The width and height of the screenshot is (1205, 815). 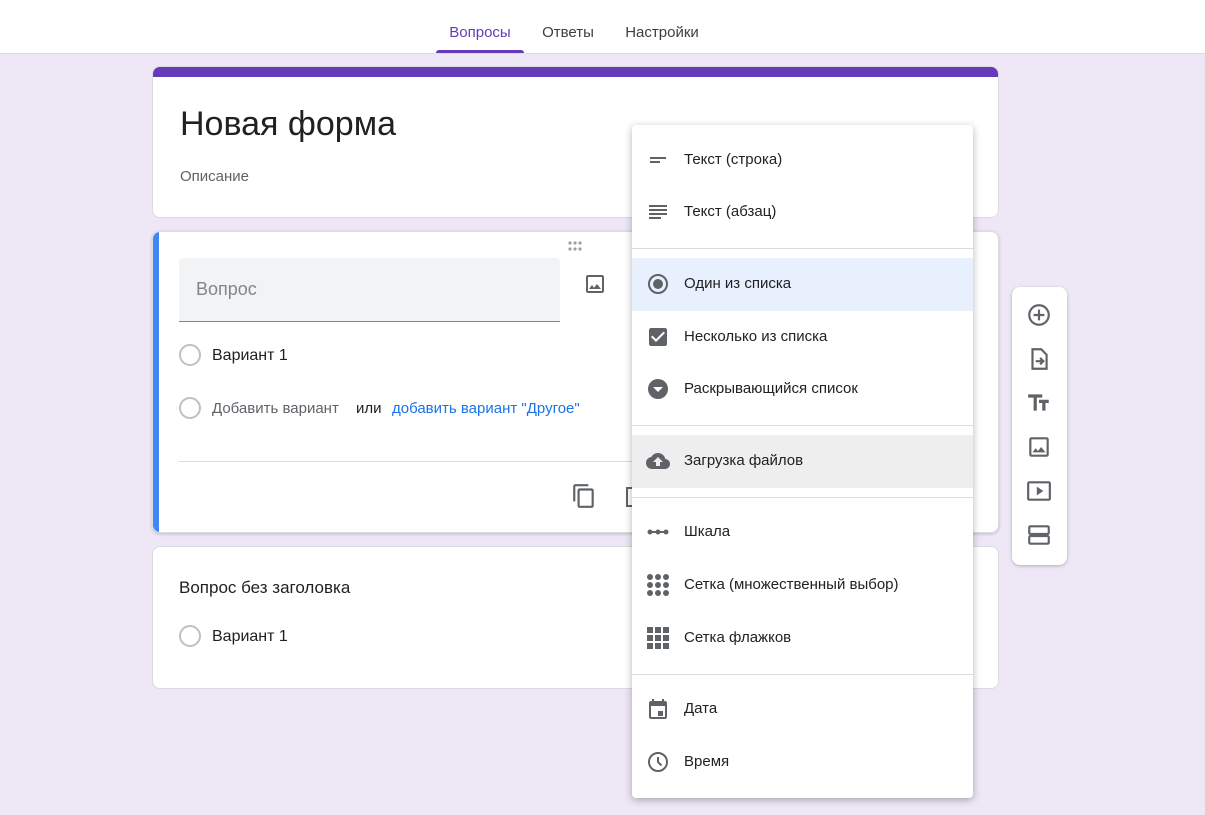 What do you see at coordinates (738, 283) in the screenshot?
I see `menu-item-label: Один из списка` at bounding box center [738, 283].